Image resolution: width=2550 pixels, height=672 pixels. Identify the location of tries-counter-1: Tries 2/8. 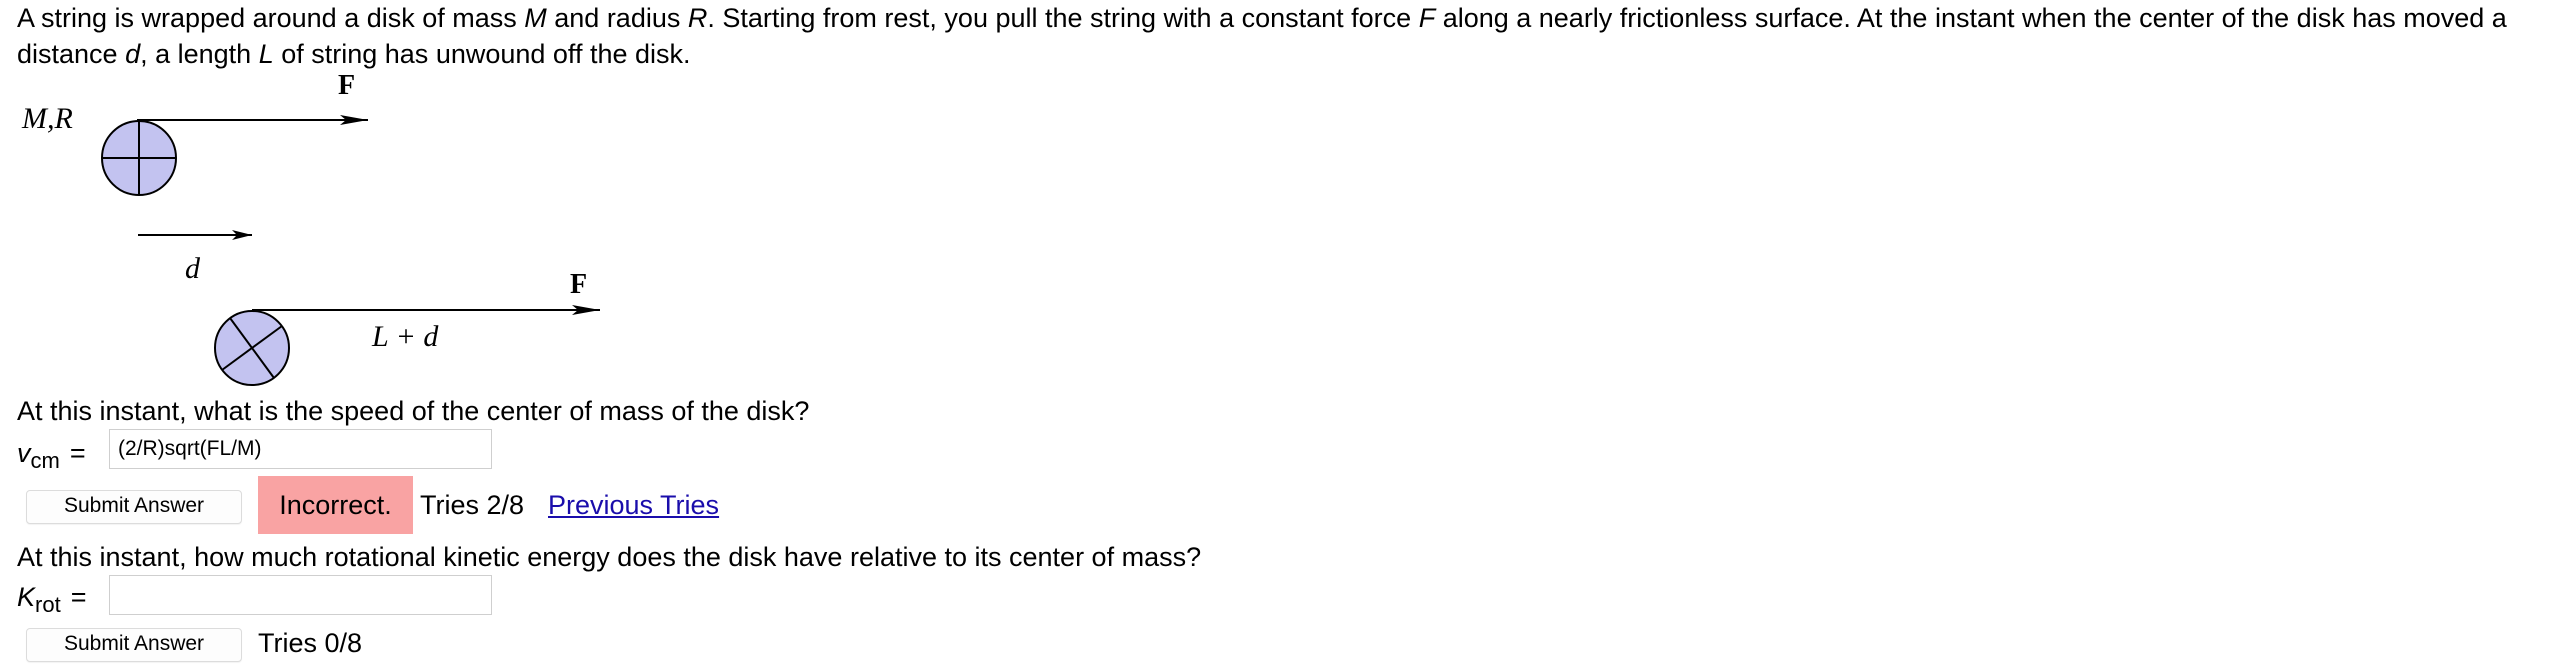
(472, 505).